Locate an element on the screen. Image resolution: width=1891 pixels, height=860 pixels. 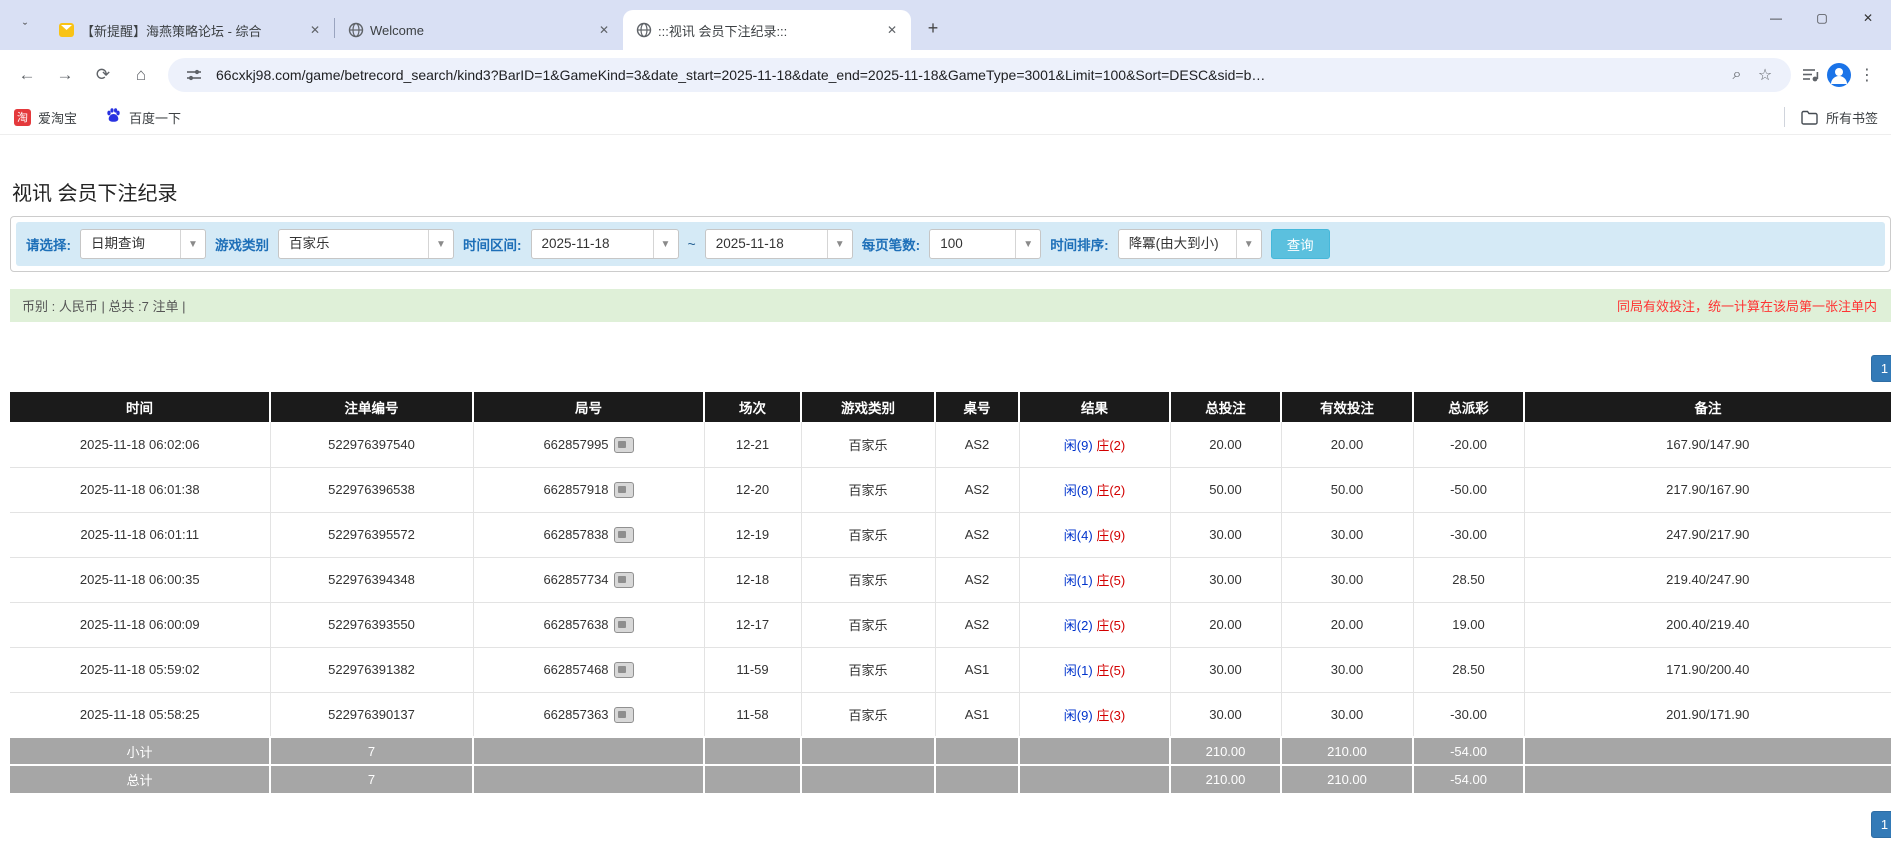
zoom-icon: ⌕ is located at coordinates (1737, 75).